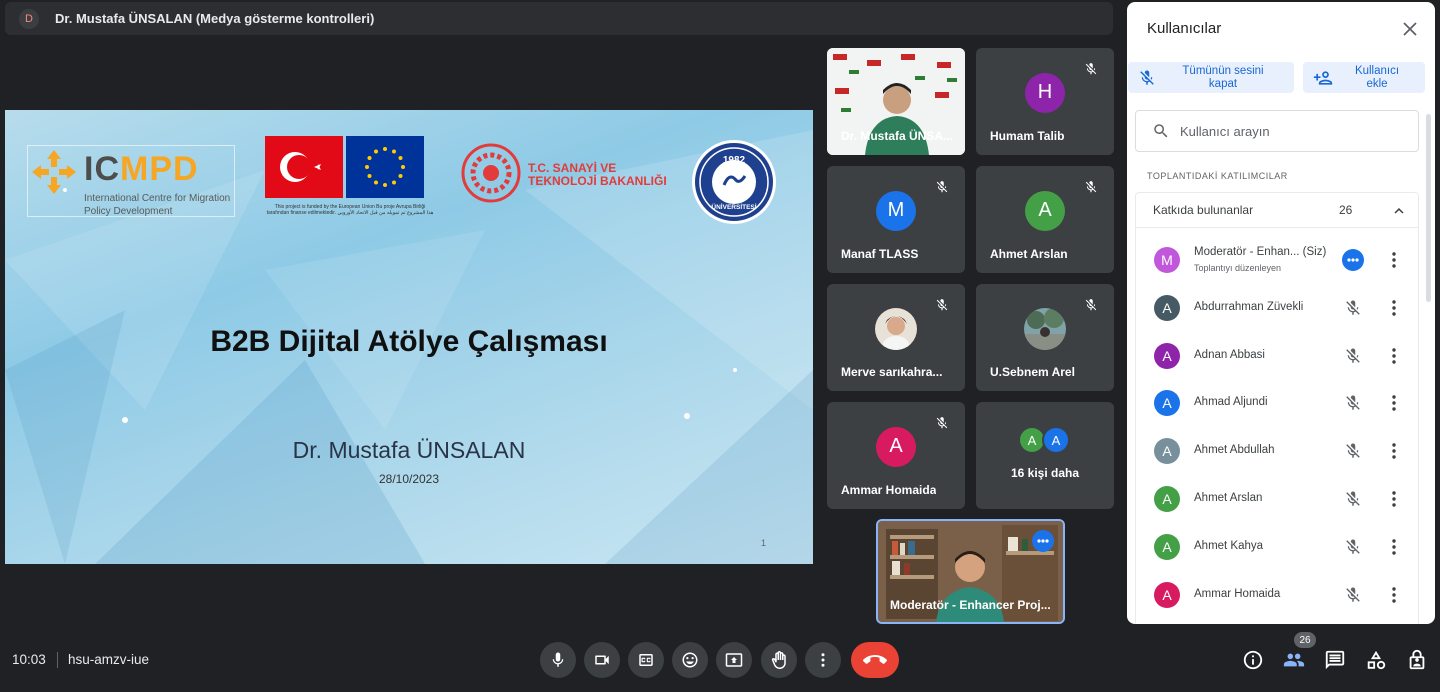 Image resolution: width=1440 pixels, height=692 pixels. Describe the element at coordinates (304, 167) in the screenshot. I see `turkey-flag-icon` at that location.